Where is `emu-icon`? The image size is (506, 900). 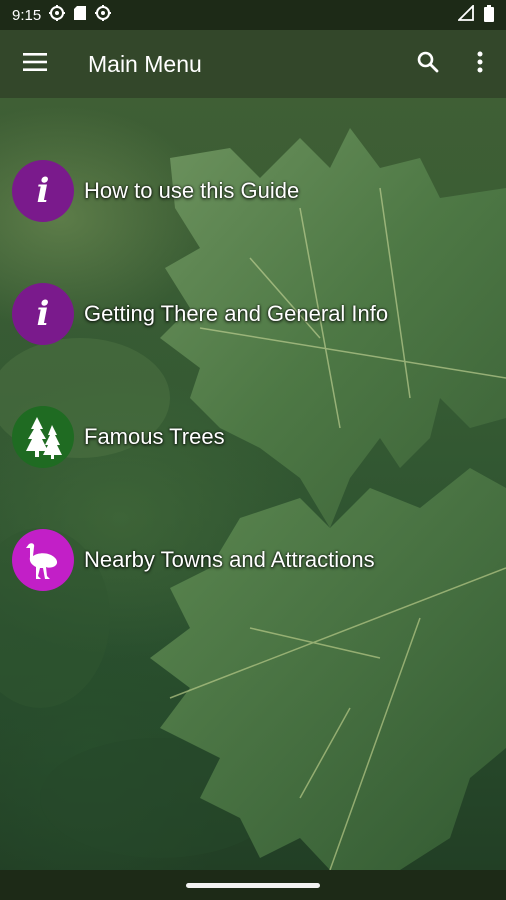
emu-icon is located at coordinates (43, 560).